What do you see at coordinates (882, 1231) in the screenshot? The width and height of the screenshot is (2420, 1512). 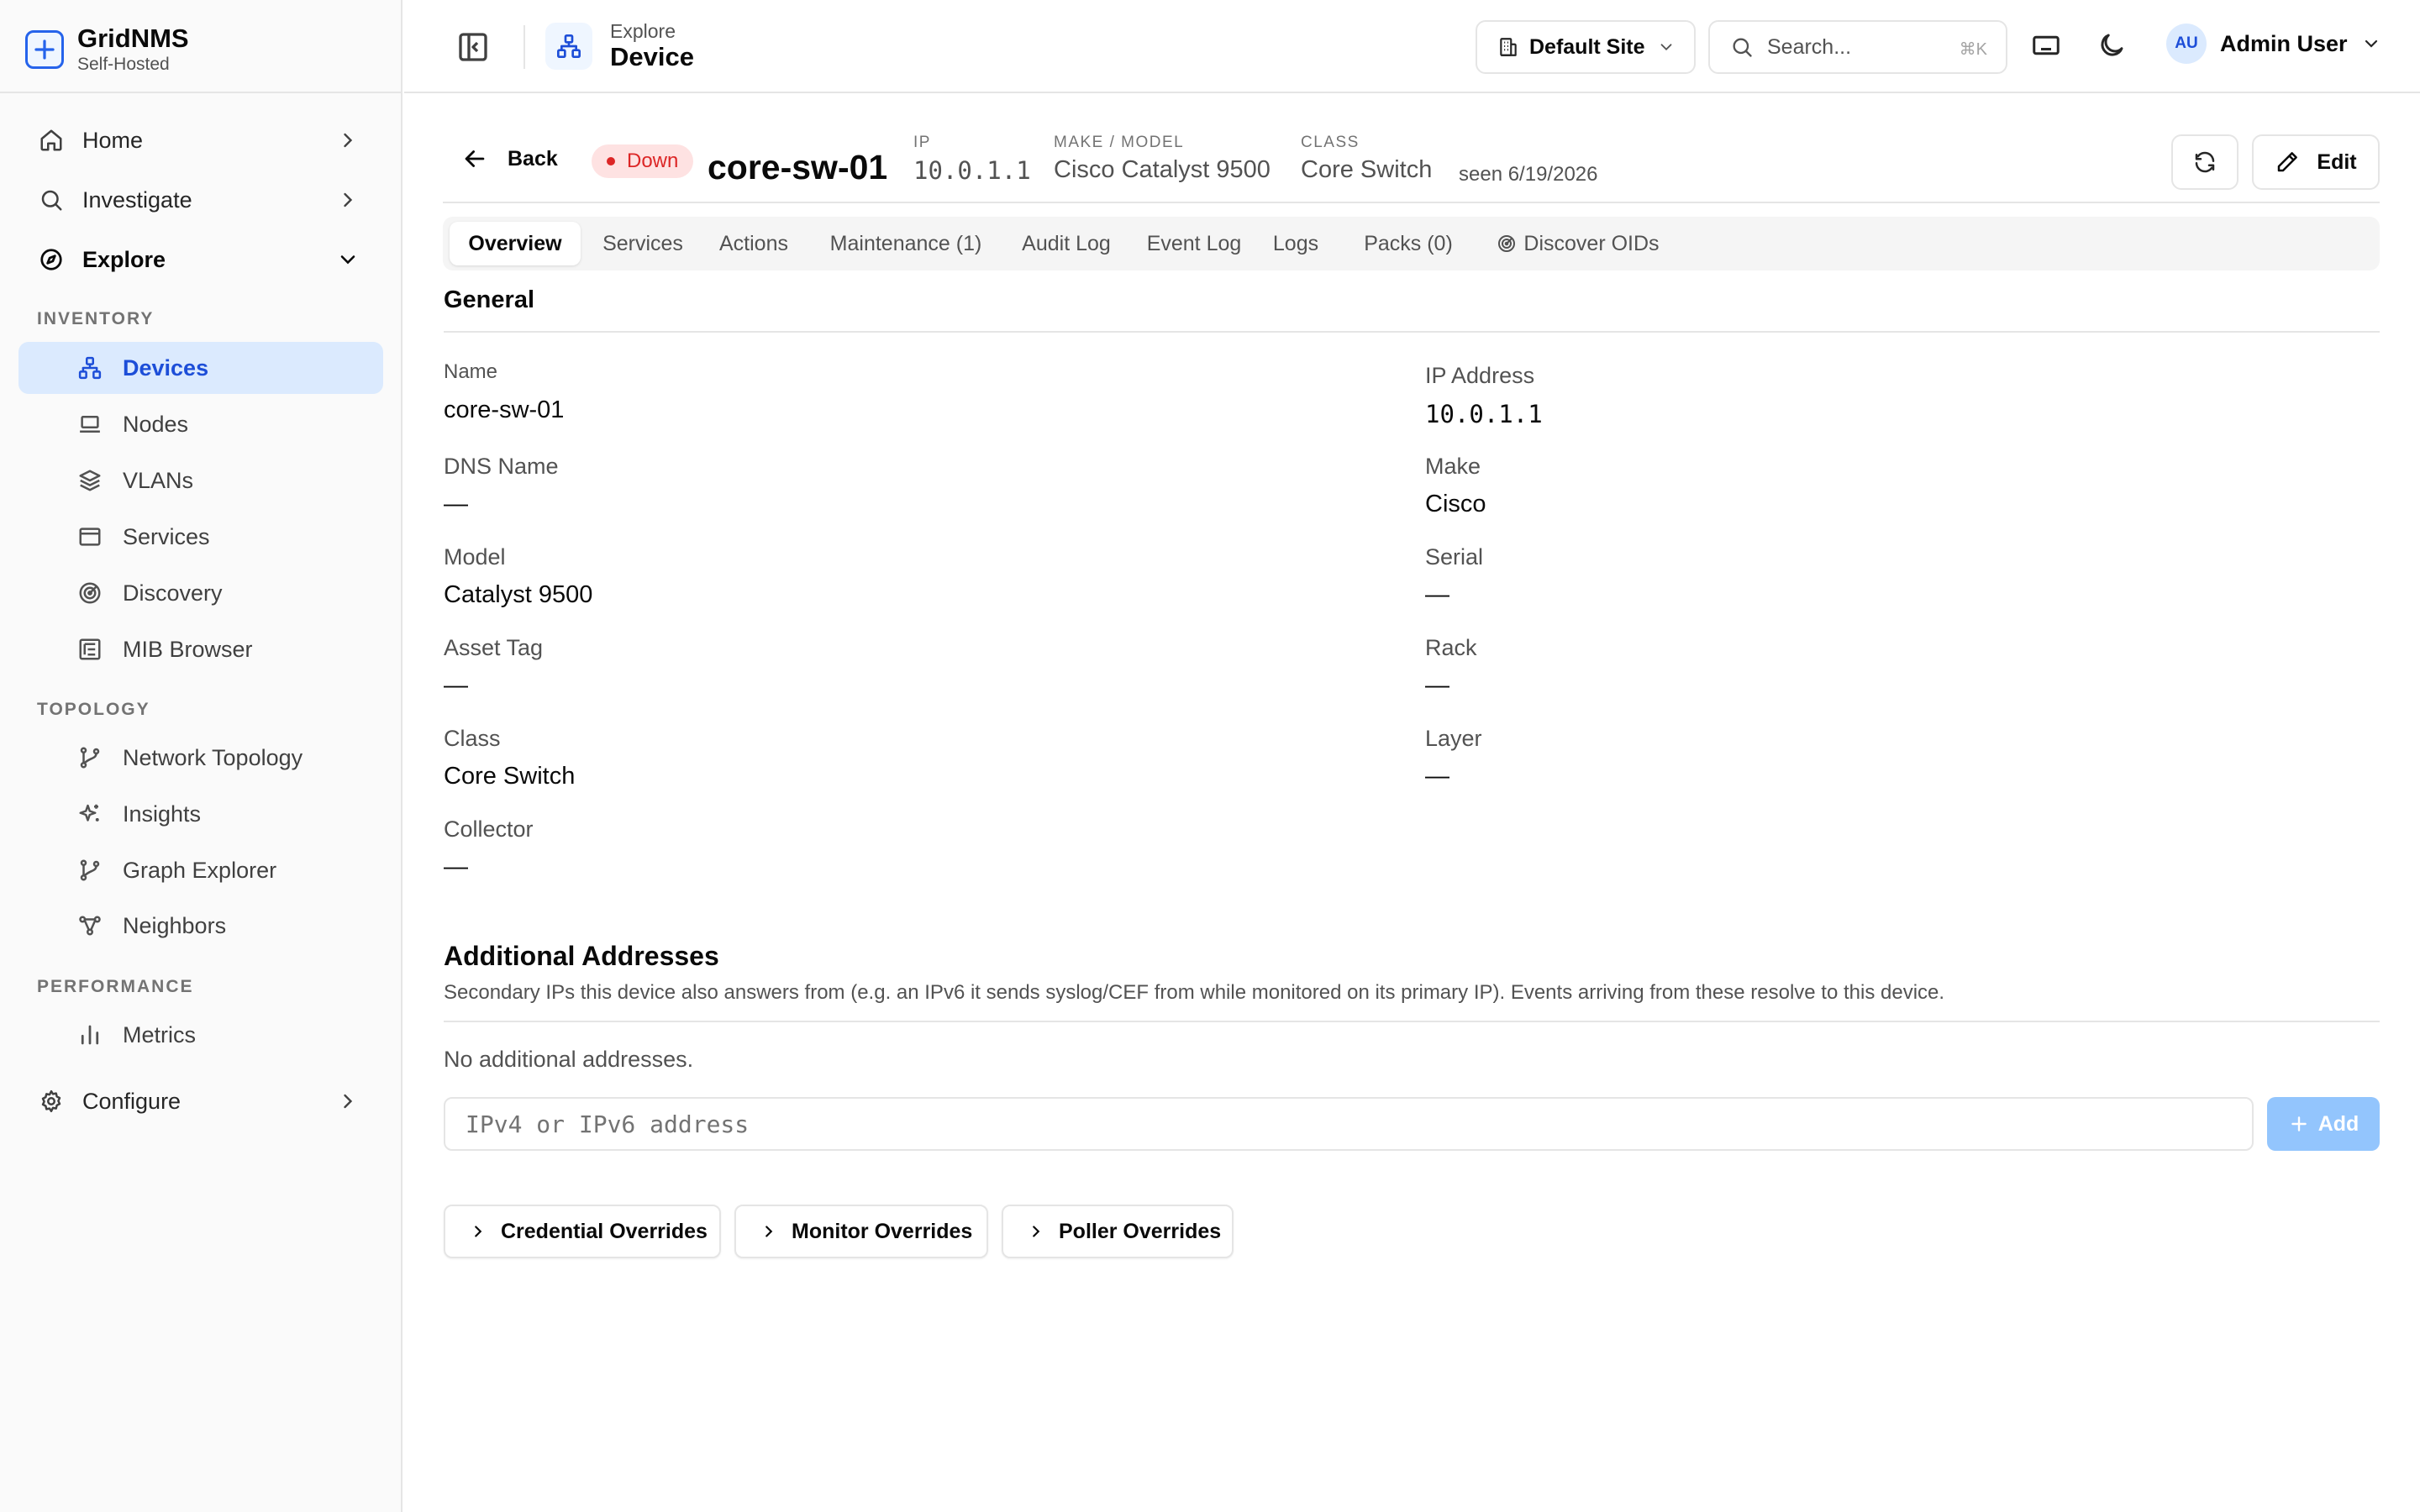 I see `overrides-label: Monitor Overrides` at bounding box center [882, 1231].